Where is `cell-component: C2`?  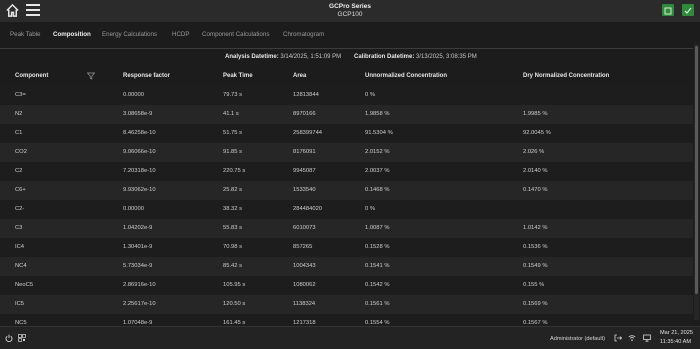
cell-component: C2 is located at coordinates (19, 171).